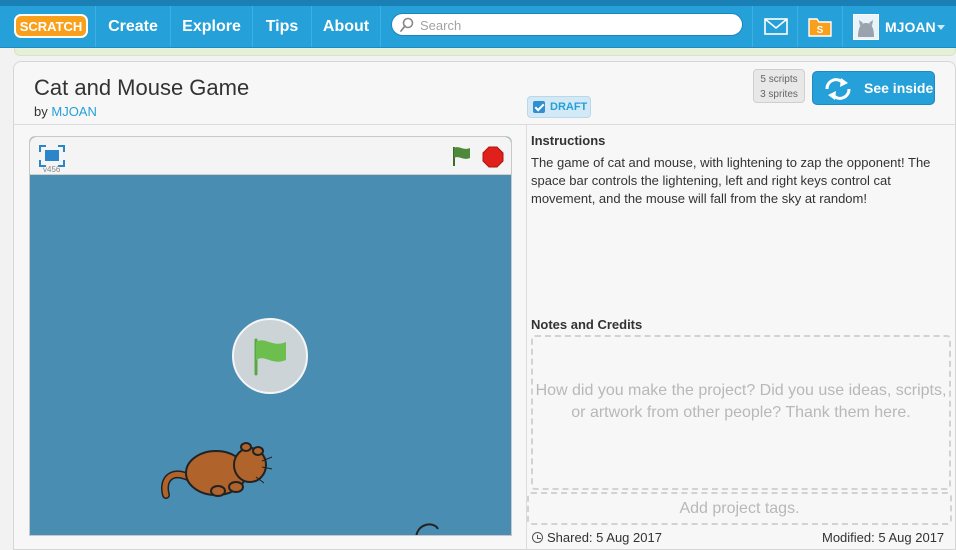  What do you see at coordinates (739, 508) in the screenshot?
I see `tags-field: Add project tags.` at bounding box center [739, 508].